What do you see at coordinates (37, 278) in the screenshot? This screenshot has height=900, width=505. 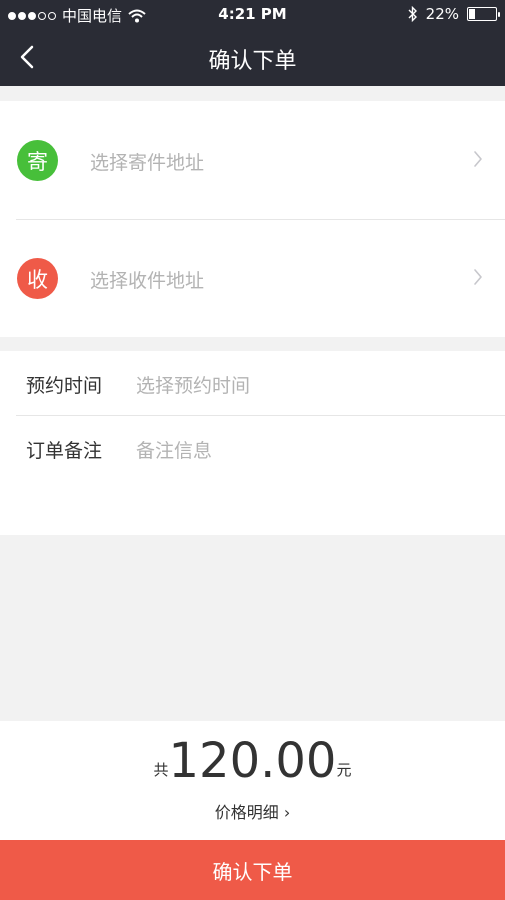 I see `receiver-badge: 收` at bounding box center [37, 278].